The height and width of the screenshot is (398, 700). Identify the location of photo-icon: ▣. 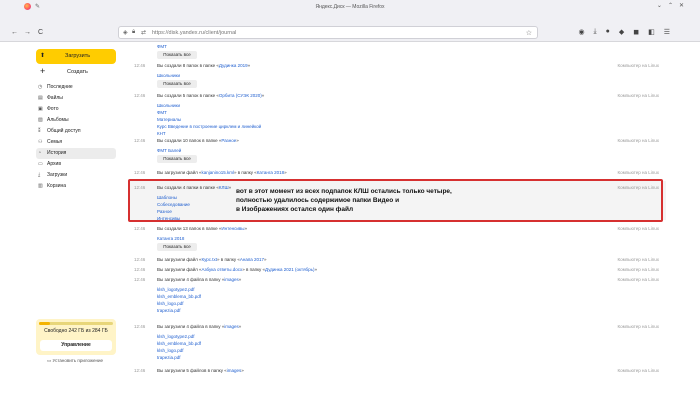
(40, 109).